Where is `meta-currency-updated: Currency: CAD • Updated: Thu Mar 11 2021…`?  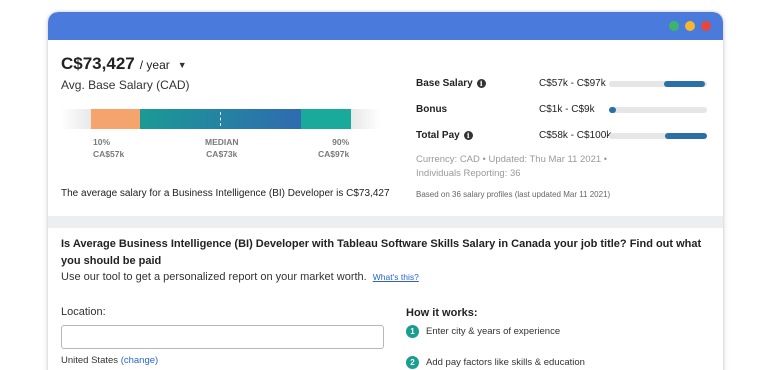
meta-currency-updated: Currency: CAD • Updated: Thu Mar 11 2021… is located at coordinates (512, 159).